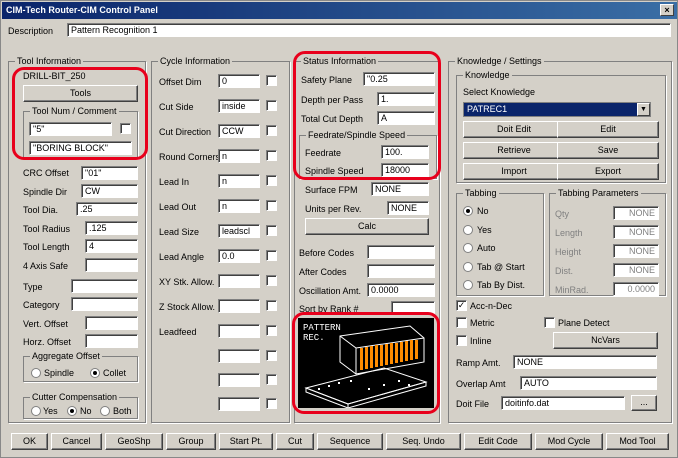 Image resolution: width=678 pixels, height=458 pixels. I want to click on cut-side-checkbox, so click(271, 105).